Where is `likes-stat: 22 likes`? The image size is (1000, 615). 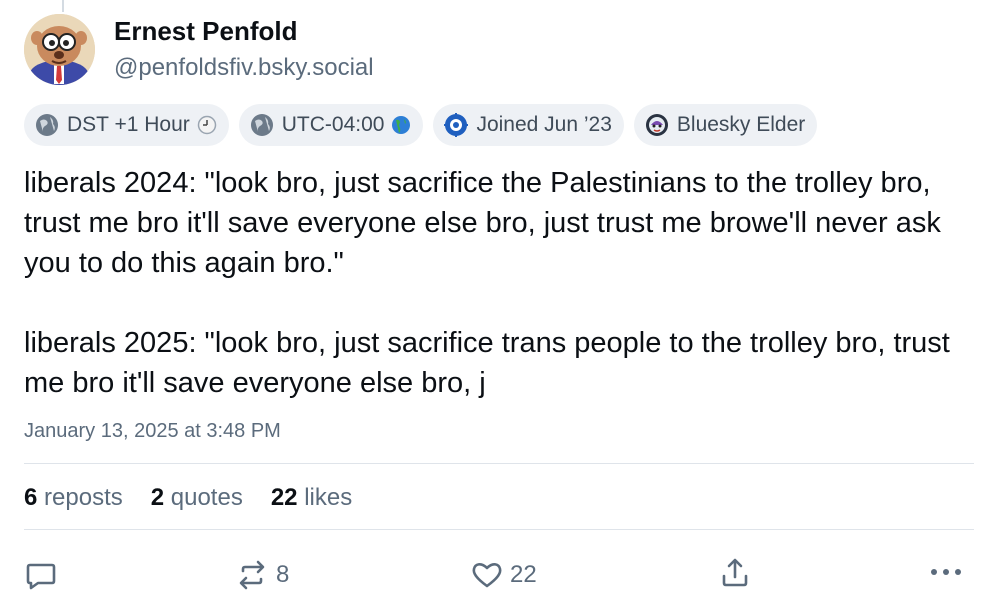 likes-stat: 22 likes is located at coordinates (311, 498).